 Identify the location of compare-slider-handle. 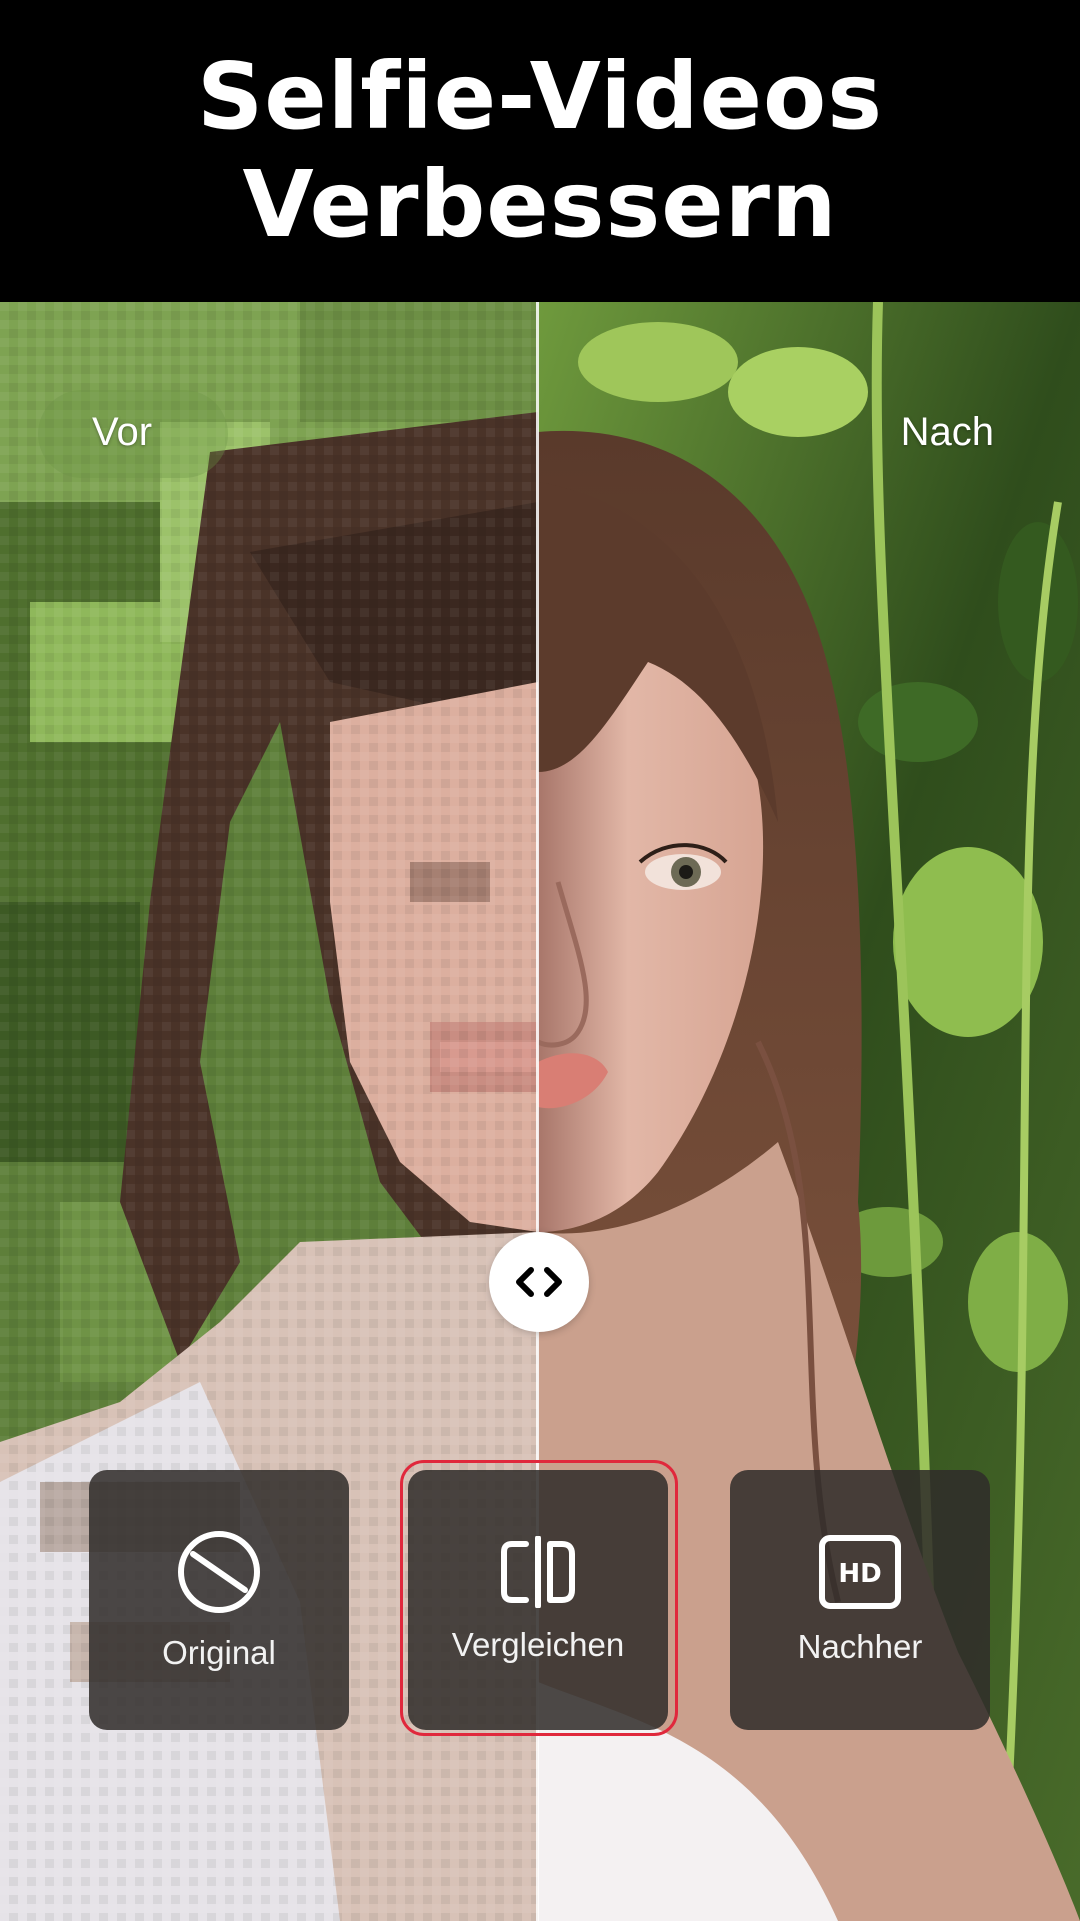
(539, 1282).